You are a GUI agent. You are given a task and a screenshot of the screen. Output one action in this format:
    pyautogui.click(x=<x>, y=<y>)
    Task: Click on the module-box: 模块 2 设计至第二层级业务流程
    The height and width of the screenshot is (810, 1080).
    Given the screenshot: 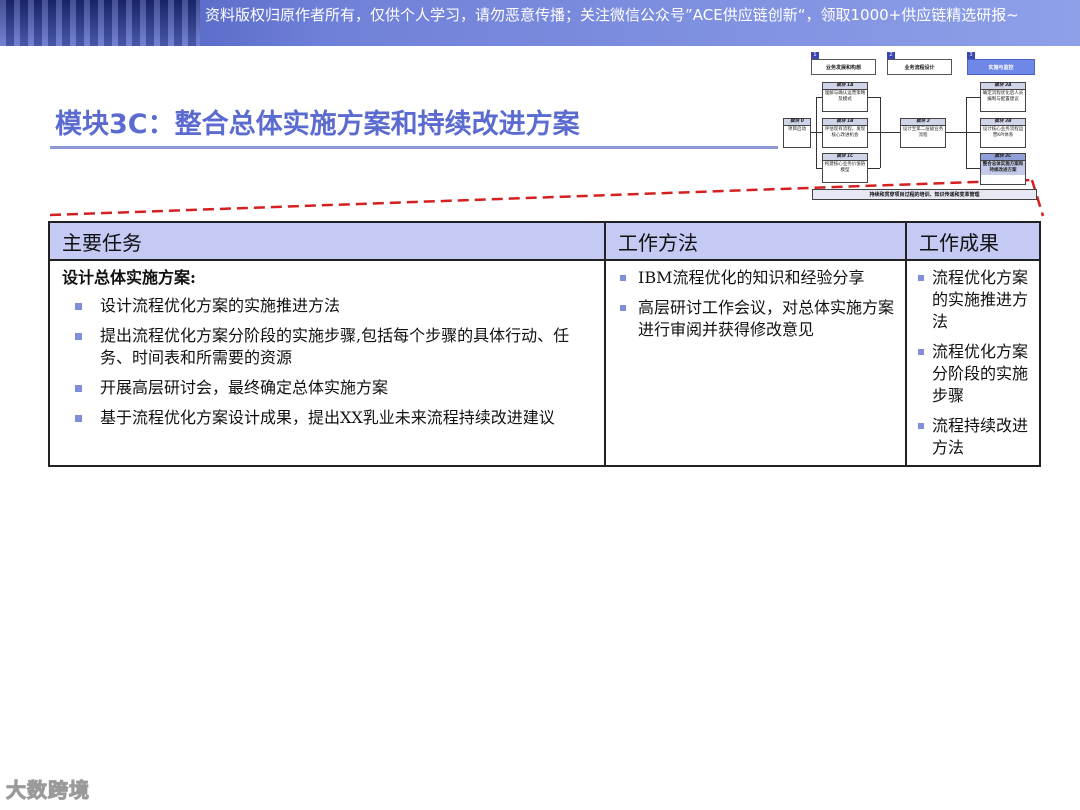 What is the action you would take?
    pyautogui.click(x=923, y=133)
    